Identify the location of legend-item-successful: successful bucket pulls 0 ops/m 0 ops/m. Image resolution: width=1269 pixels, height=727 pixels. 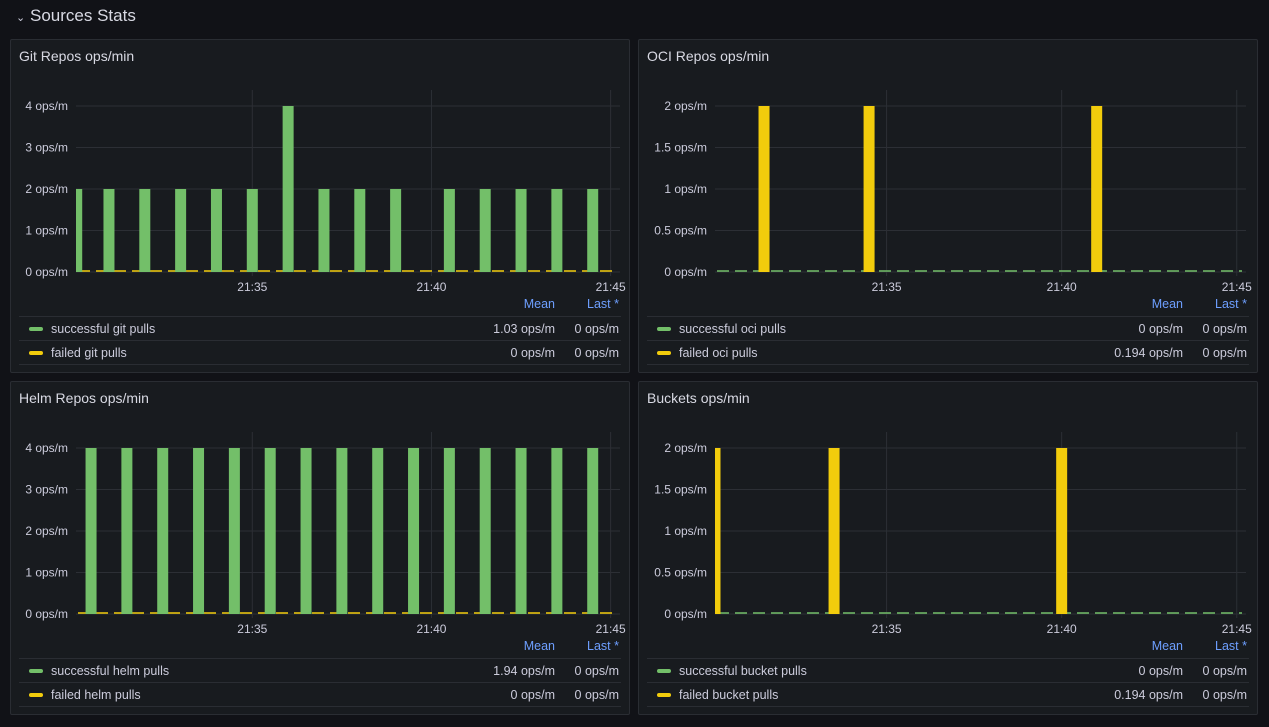
(948, 671).